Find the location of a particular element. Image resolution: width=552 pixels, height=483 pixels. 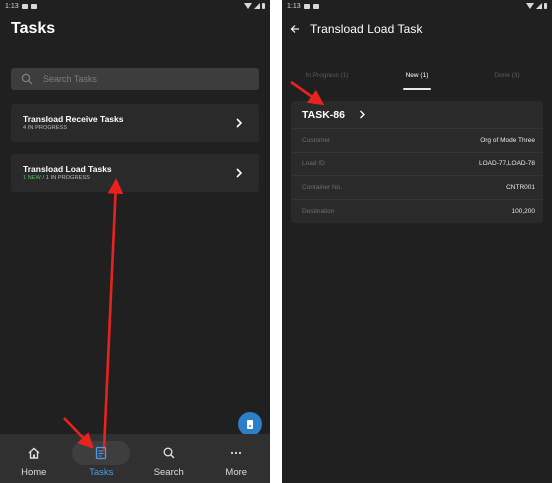

nav-item-home: Home is located at coordinates (34, 458).